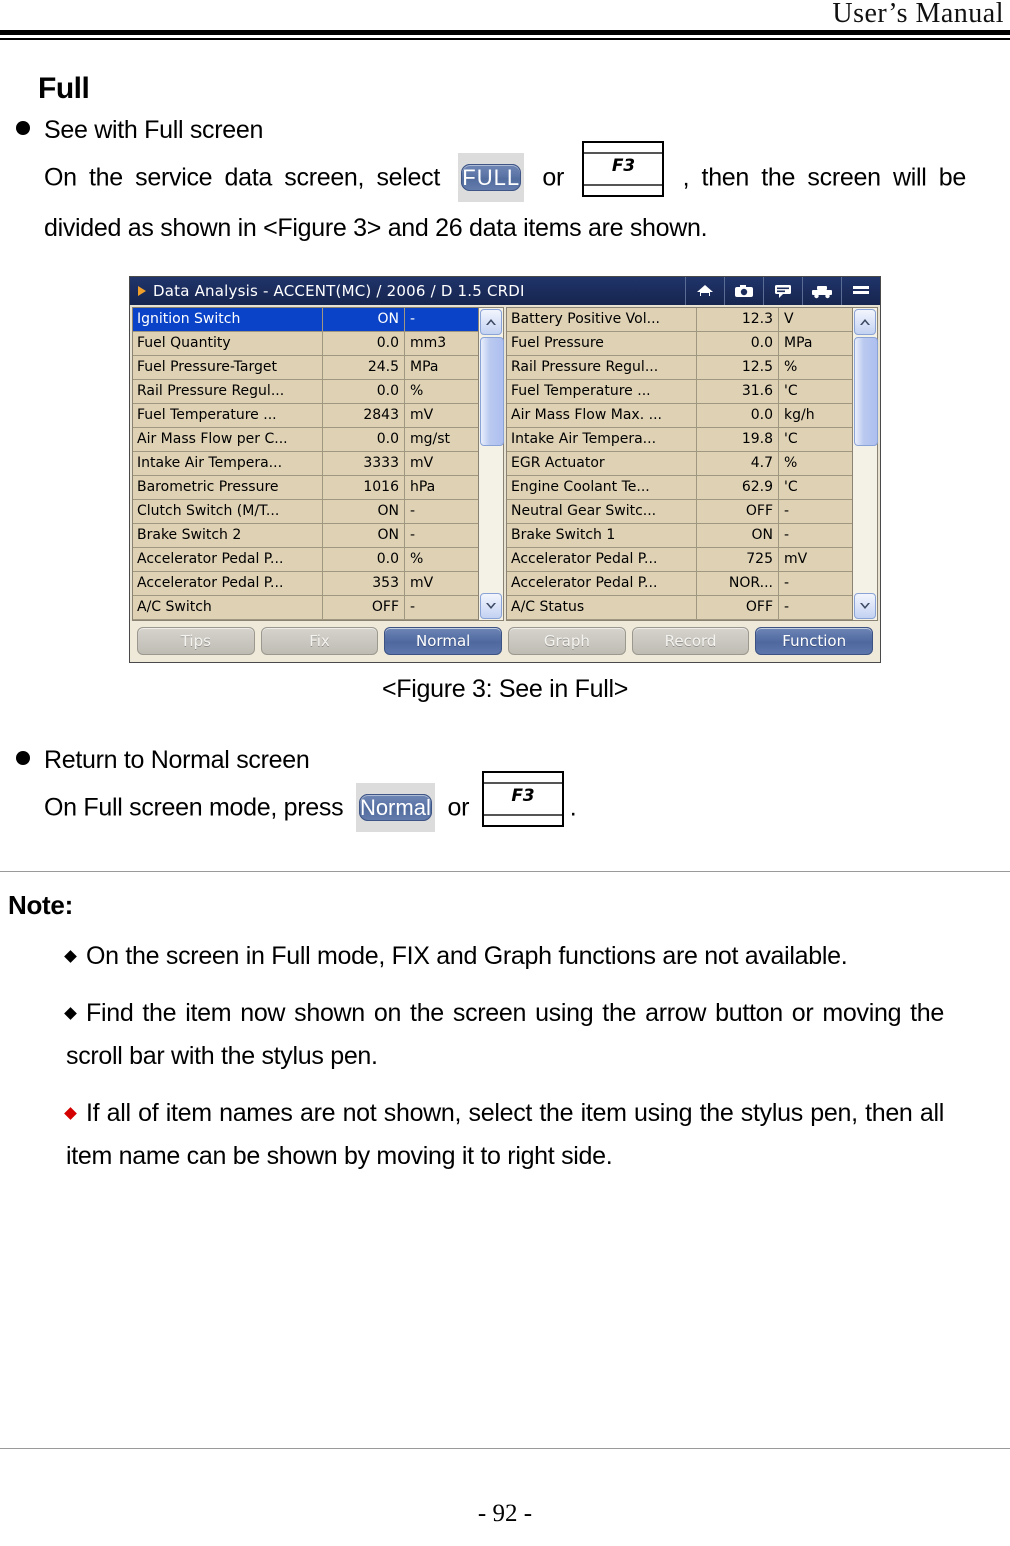 The height and width of the screenshot is (1546, 1010). What do you see at coordinates (305, 608) in the screenshot?
I see `table-row: A/C Switch OFF -` at bounding box center [305, 608].